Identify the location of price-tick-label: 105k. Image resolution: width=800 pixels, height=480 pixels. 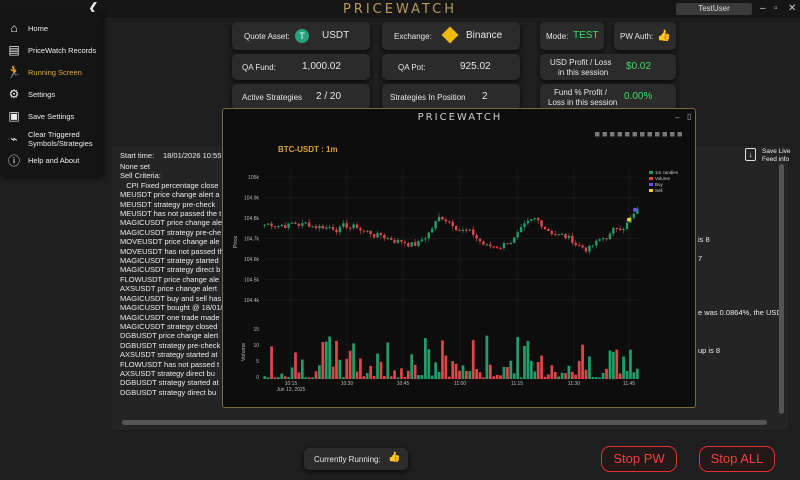
(253, 178).